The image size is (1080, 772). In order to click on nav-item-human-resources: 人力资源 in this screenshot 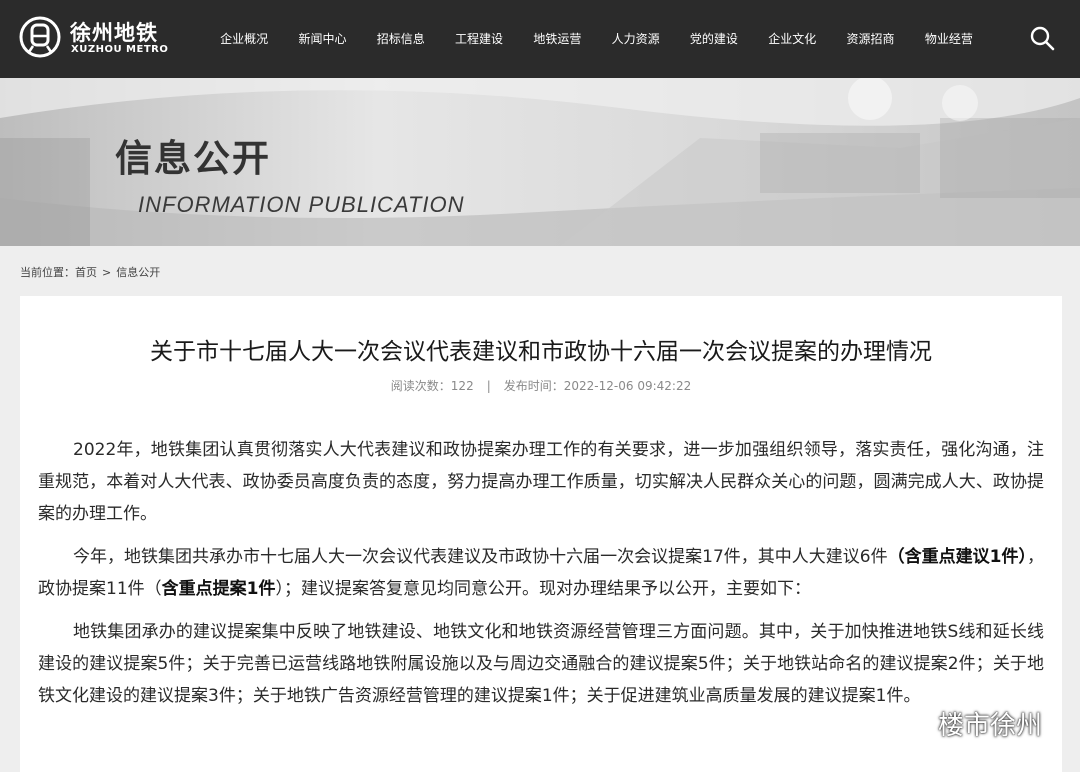, I will do `click(635, 39)`.